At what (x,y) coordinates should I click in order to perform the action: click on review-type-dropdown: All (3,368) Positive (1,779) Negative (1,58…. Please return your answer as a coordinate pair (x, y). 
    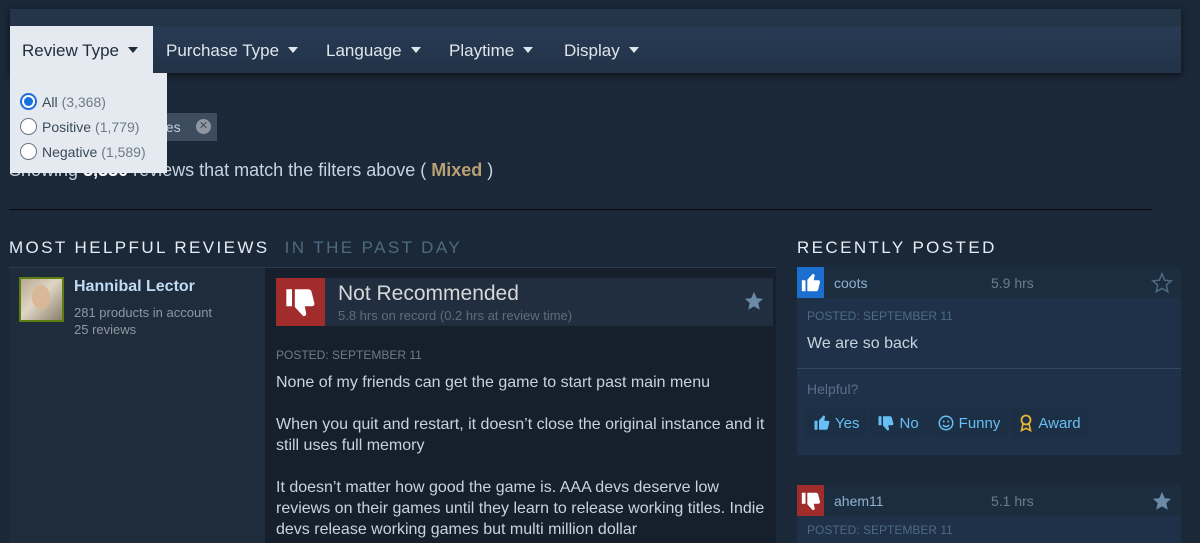
    Looking at the image, I should click on (88, 123).